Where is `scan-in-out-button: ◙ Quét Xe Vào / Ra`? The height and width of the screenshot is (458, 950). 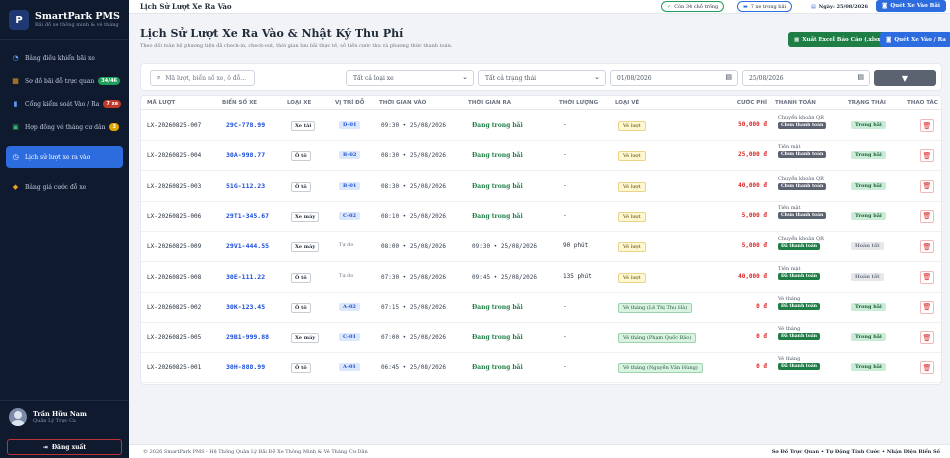
scan-in-out-button: ◙ Quét Xe Vào / Ra is located at coordinates (915, 39).